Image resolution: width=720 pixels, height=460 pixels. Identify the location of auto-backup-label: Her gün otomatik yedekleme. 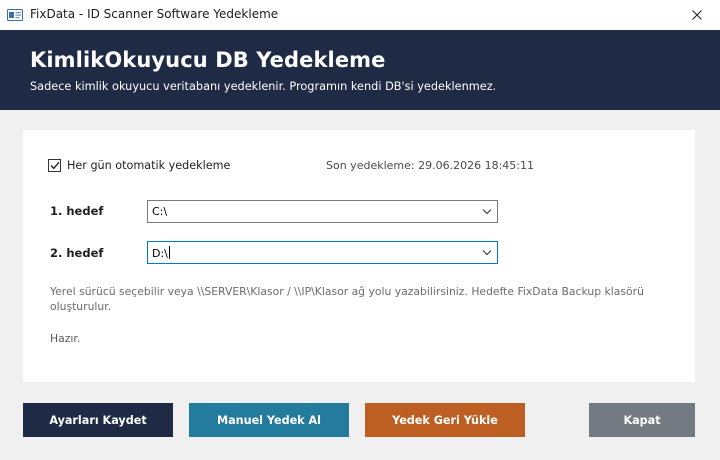
(149, 165).